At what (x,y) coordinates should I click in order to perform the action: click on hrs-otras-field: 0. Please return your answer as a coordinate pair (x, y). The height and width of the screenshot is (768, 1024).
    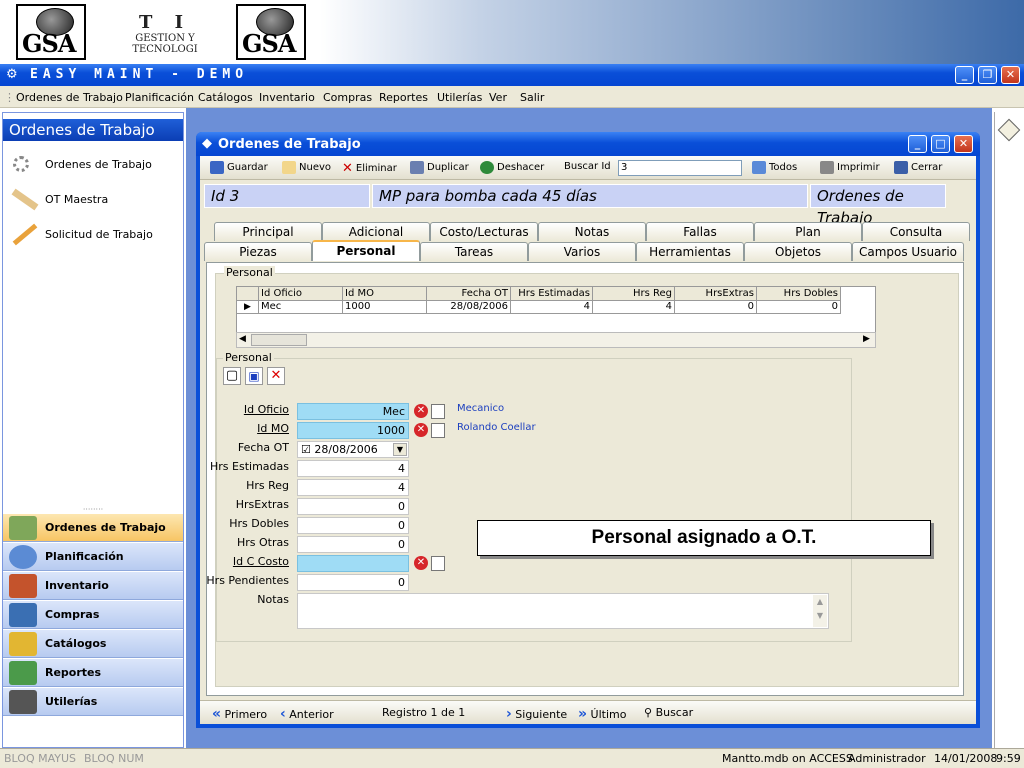
    Looking at the image, I should click on (353, 544).